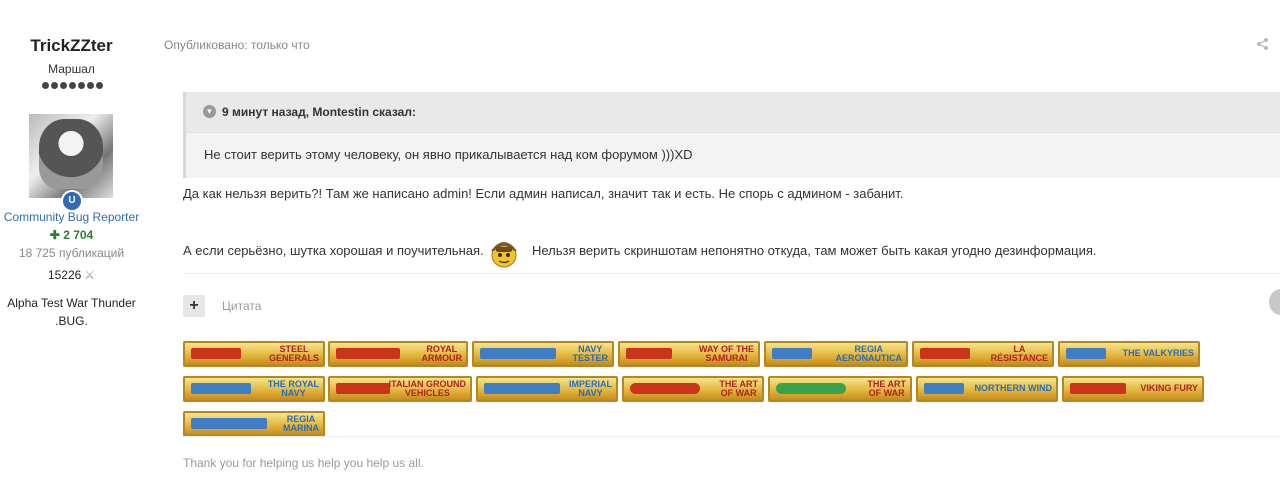 The height and width of the screenshot is (486, 1280). Describe the element at coordinates (733, 112) in the screenshot. I see `quote-header: ▼ 9 минут назад, Montestin сказал:` at that location.